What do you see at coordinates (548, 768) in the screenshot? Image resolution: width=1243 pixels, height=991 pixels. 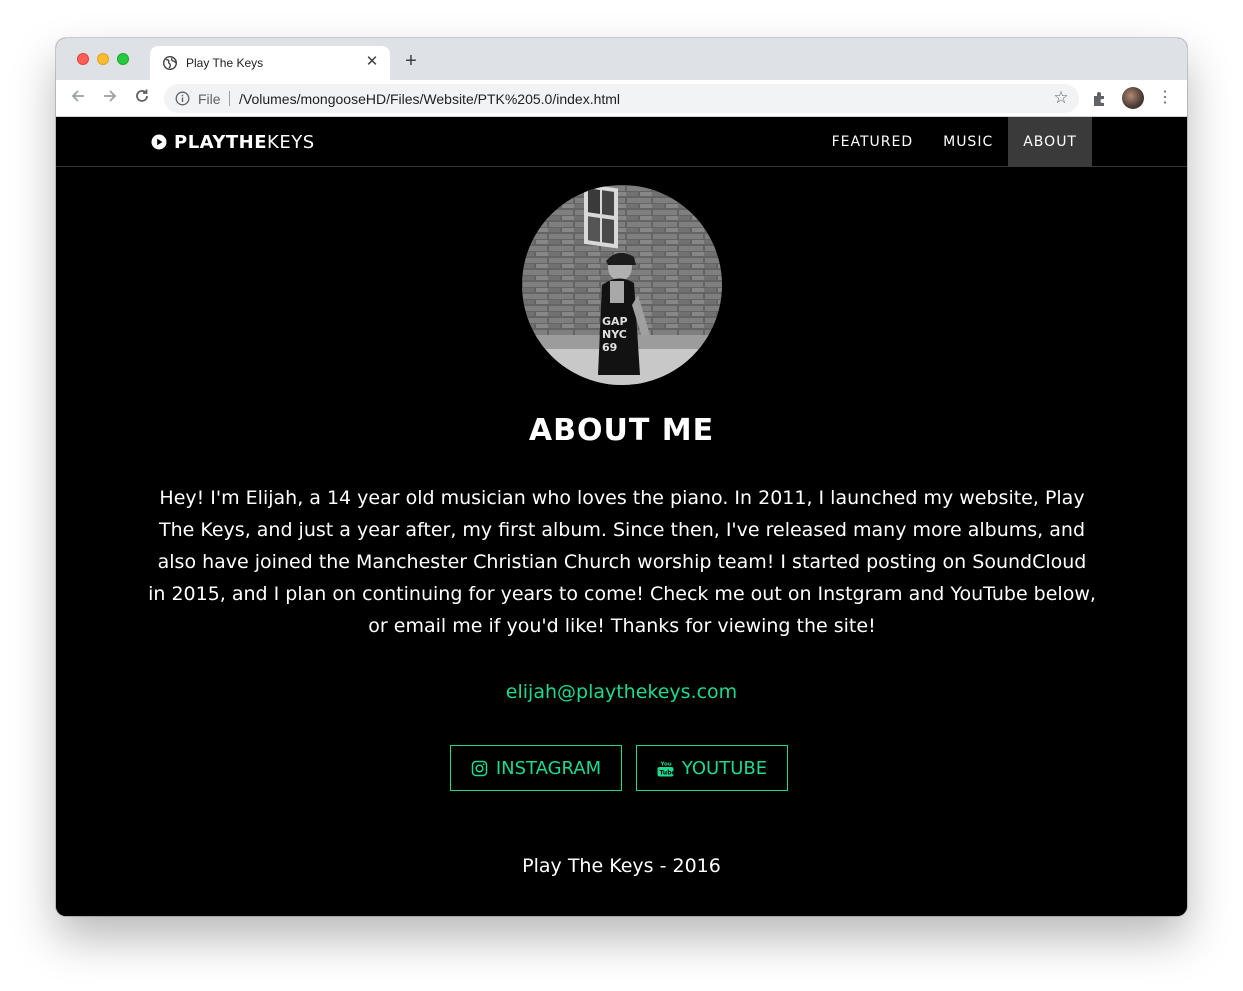 I see `instagram-label: INSTAGRAM` at bounding box center [548, 768].